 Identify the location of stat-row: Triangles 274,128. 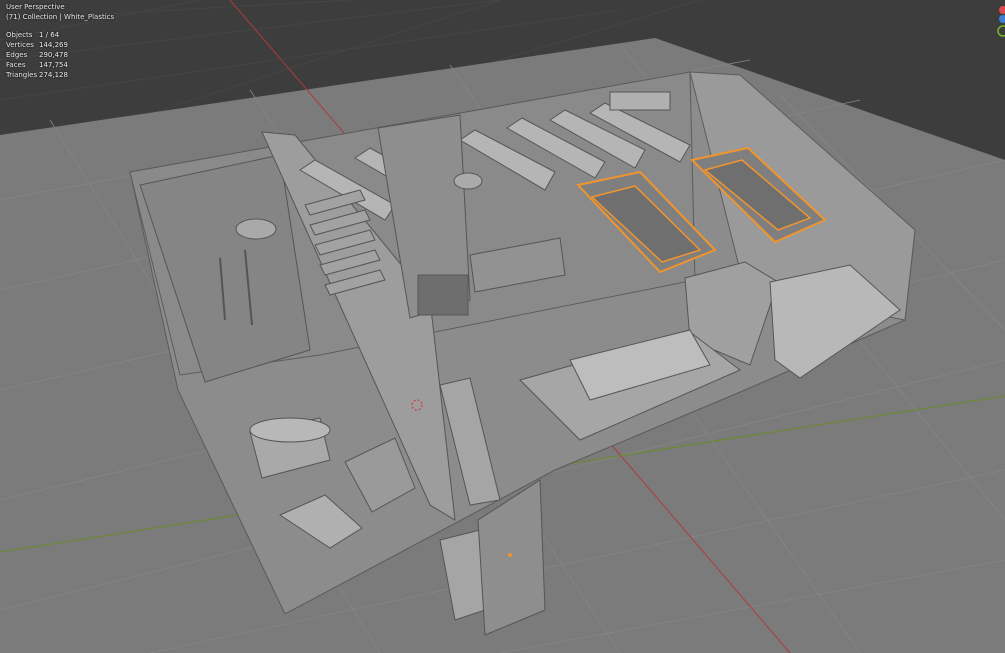
(37, 75).